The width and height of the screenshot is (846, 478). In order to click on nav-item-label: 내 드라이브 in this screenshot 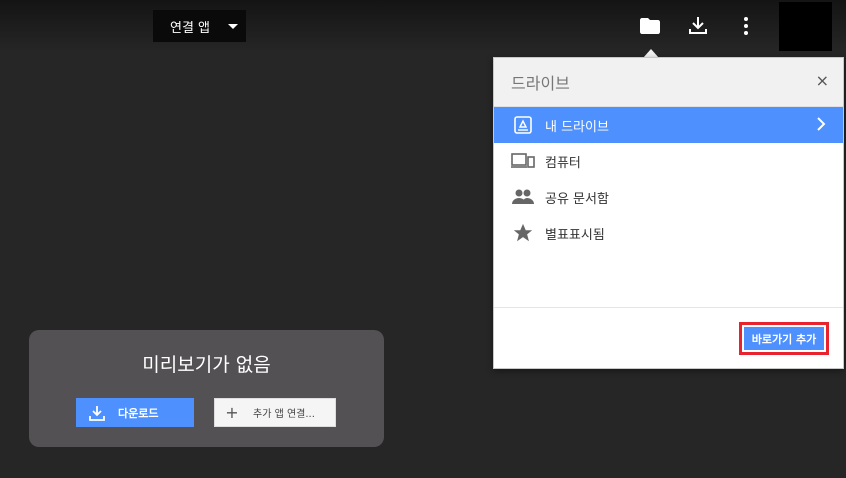, I will do `click(577, 127)`.